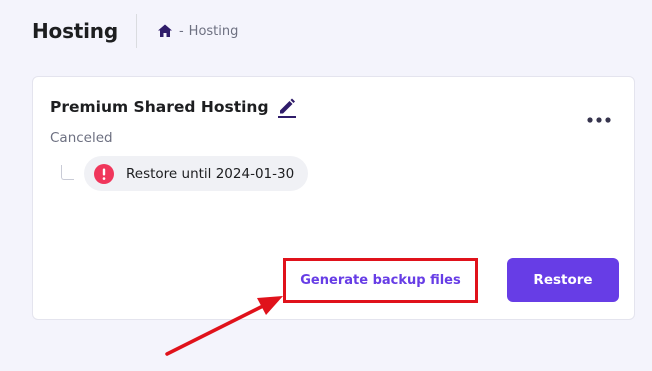 Image resolution: width=652 pixels, height=371 pixels. I want to click on restore-button: Restore, so click(563, 280).